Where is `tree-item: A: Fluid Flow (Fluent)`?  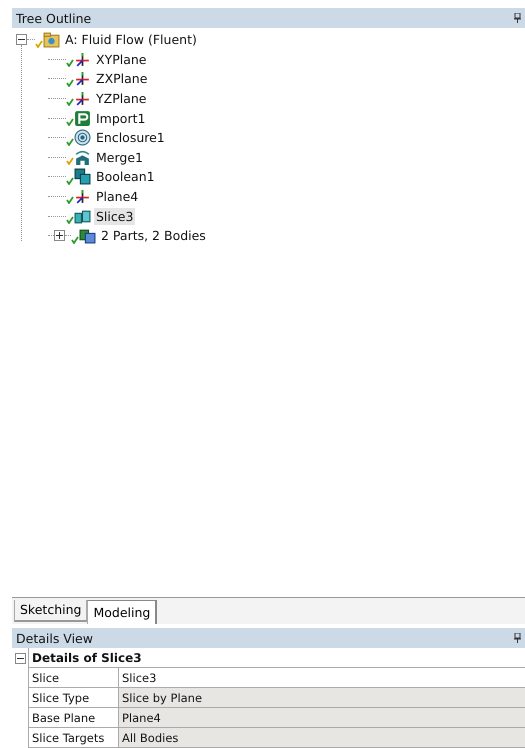
tree-item: A: Fluid Flow (Fluent) is located at coordinates (131, 39).